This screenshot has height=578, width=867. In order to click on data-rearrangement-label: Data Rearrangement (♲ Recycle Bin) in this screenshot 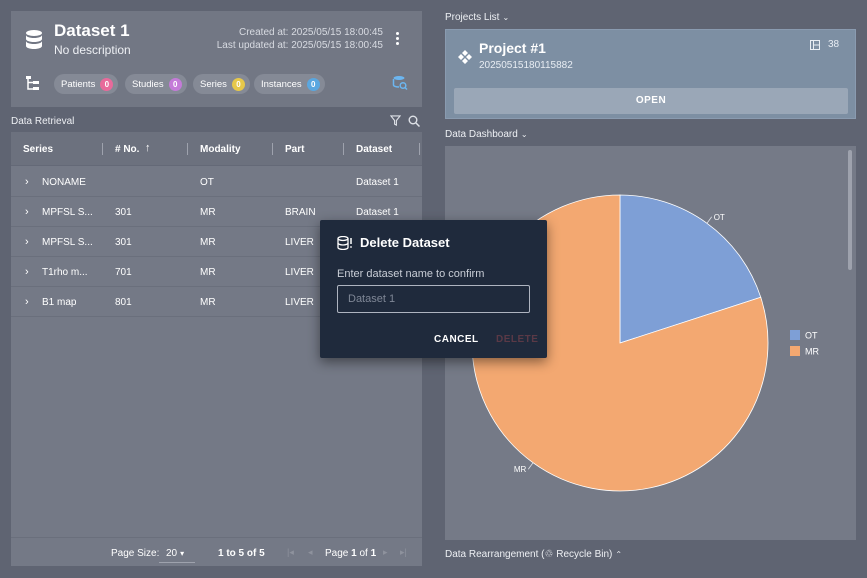, I will do `click(529, 554)`.